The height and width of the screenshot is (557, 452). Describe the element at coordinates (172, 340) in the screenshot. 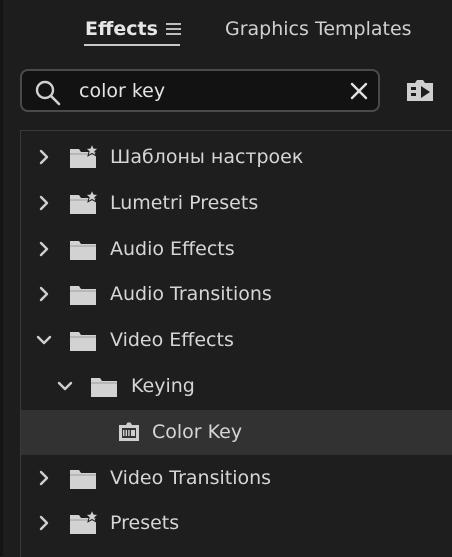

I see `tree-row-label: Video Effects` at that location.